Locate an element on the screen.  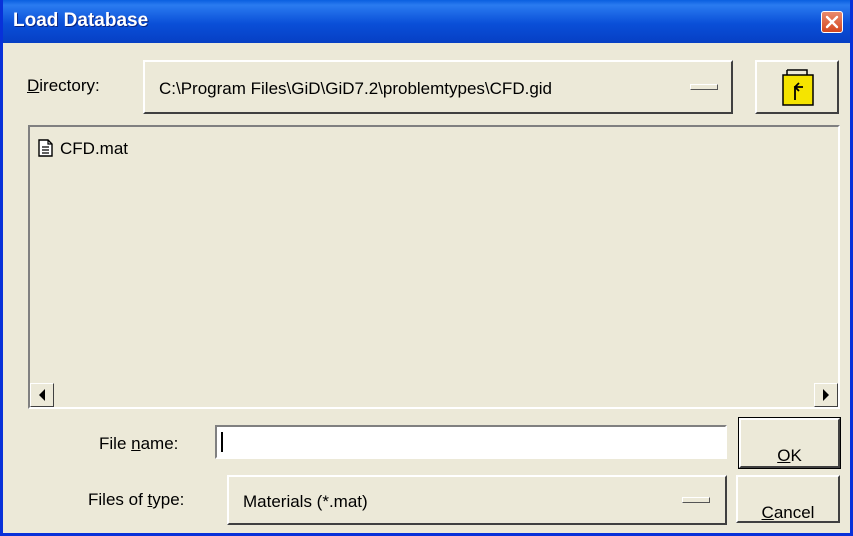
cancel-button-label: Cancel is located at coordinates (788, 512).